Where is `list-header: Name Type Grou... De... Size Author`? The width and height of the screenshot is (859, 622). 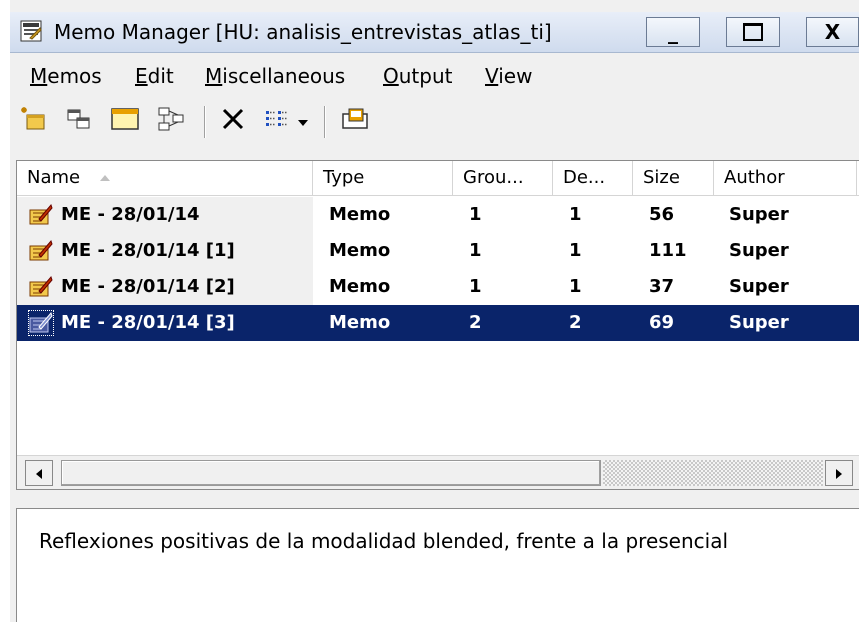 list-header: Name Type Grou... De... Size Author is located at coordinates (438, 178).